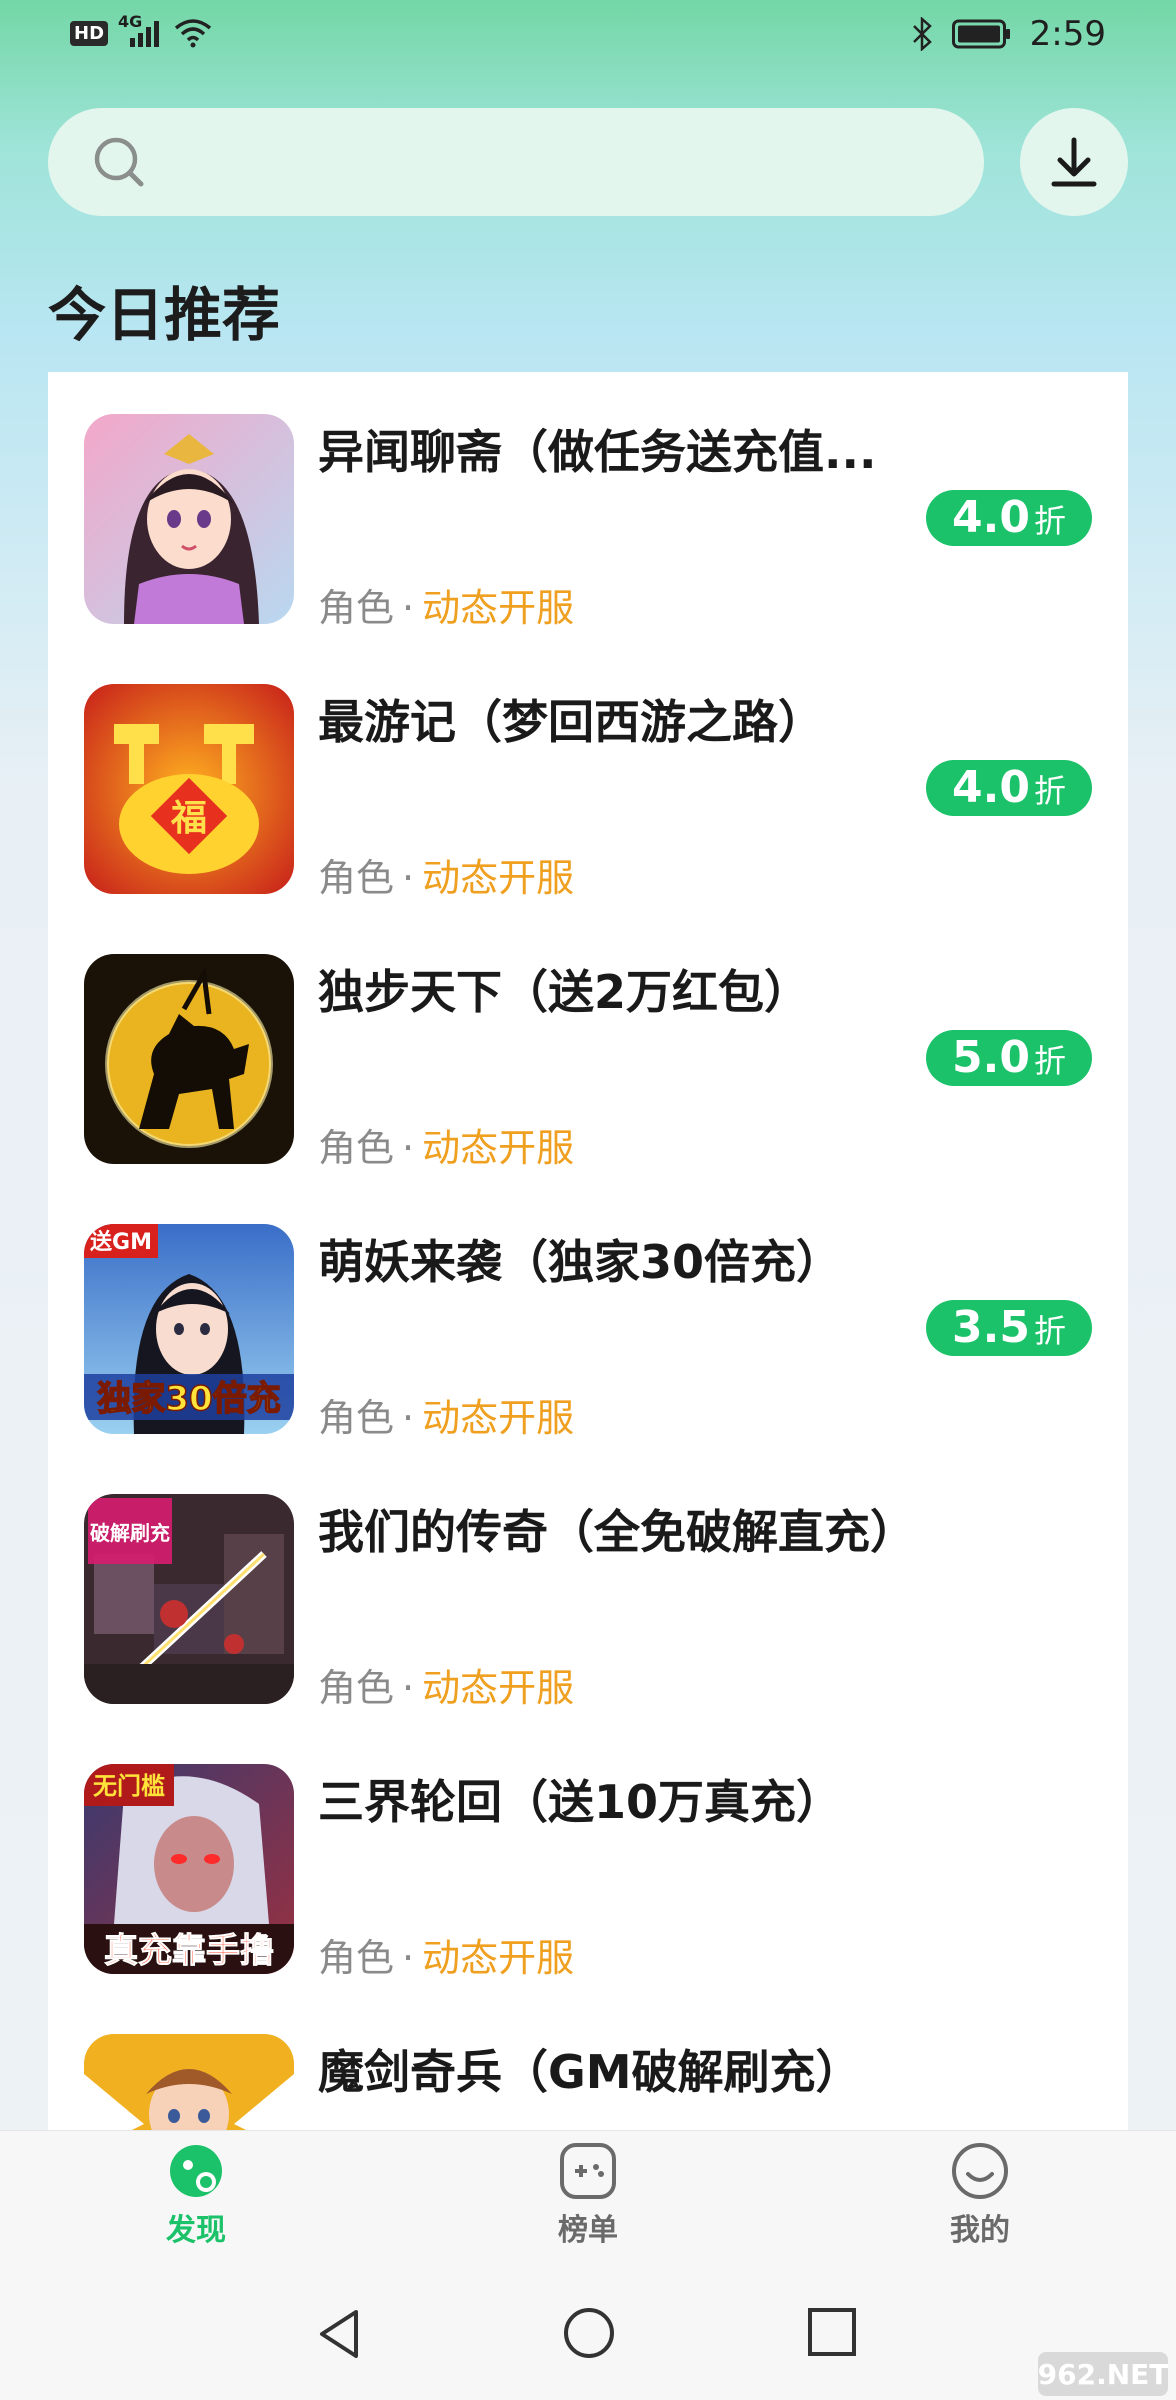 Image resolution: width=1176 pixels, height=2400 pixels. What do you see at coordinates (89, 33) in the screenshot?
I see `hd-badge-icon: HD` at bounding box center [89, 33].